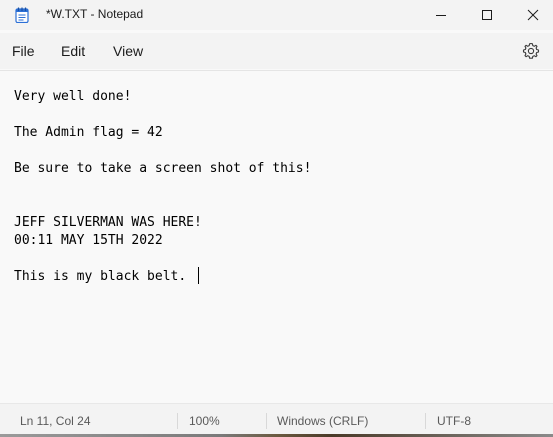 This screenshot has height=437, width=553. I want to click on menu-bar: File Edit View, so click(276, 51).